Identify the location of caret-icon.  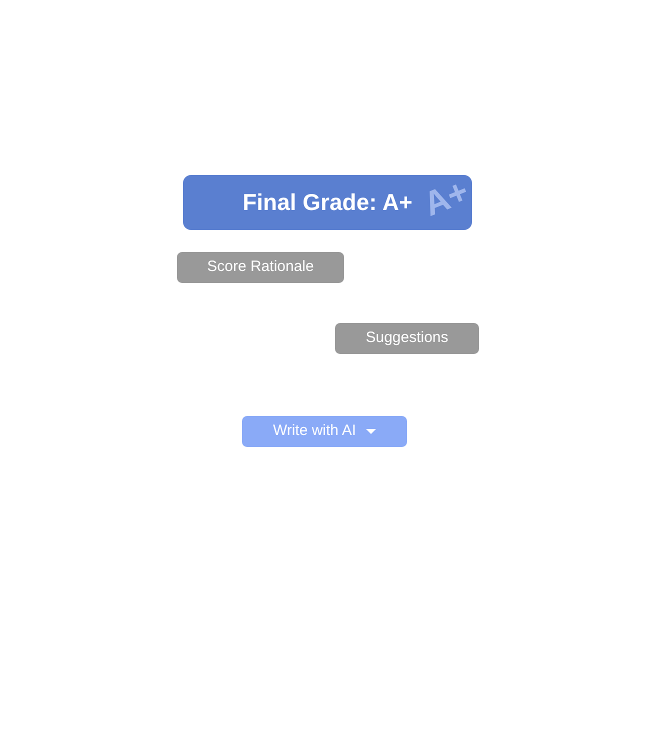
(371, 431).